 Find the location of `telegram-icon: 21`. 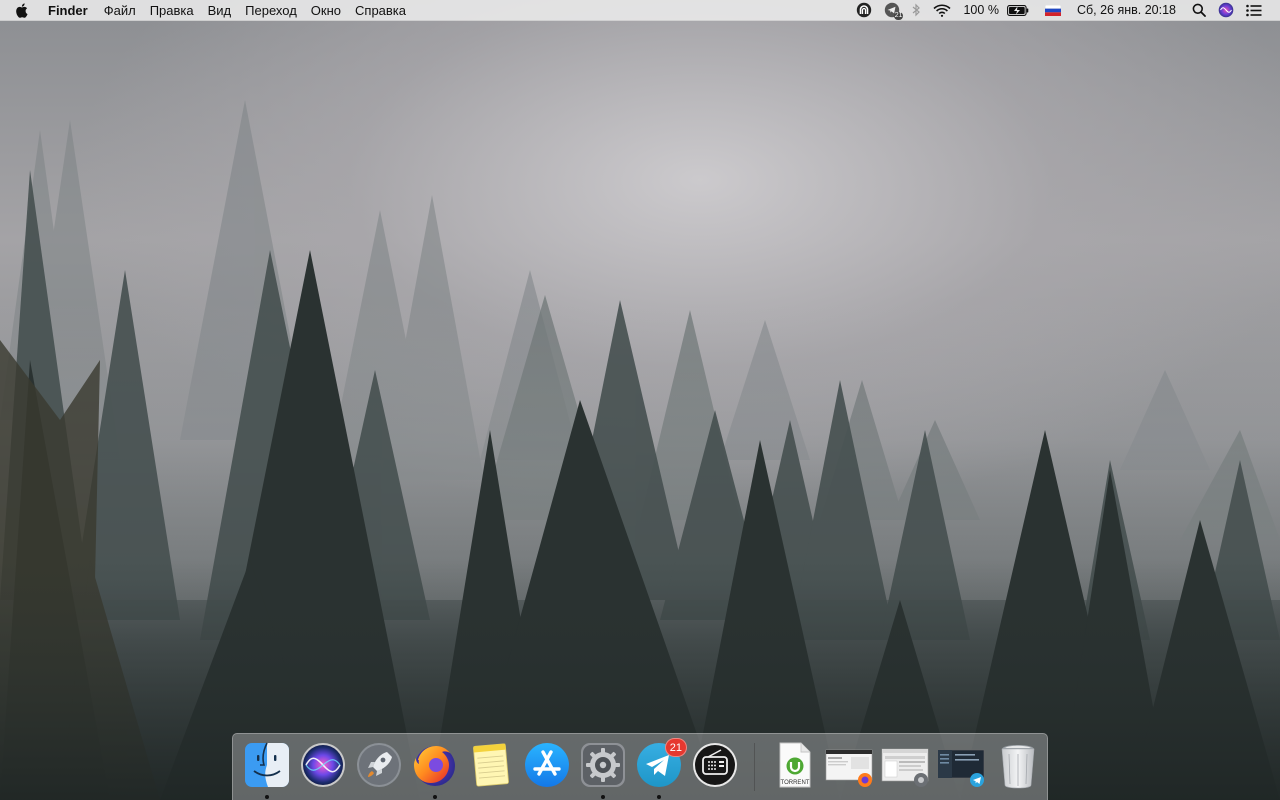

telegram-icon: 21 is located at coordinates (660, 764).